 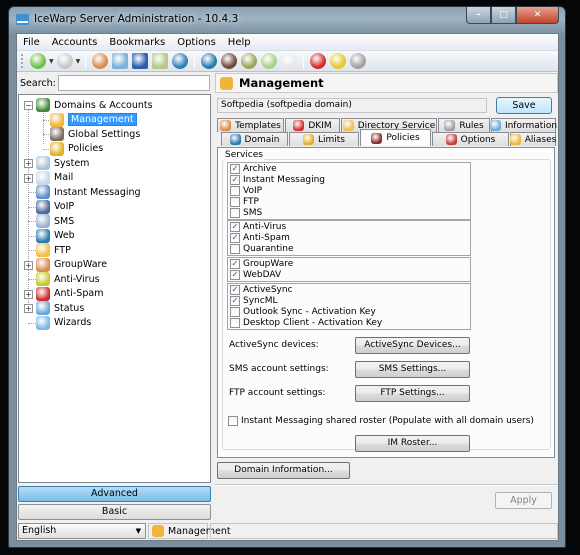 What do you see at coordinates (524, 105) in the screenshot?
I see `save-button: Save` at bounding box center [524, 105].